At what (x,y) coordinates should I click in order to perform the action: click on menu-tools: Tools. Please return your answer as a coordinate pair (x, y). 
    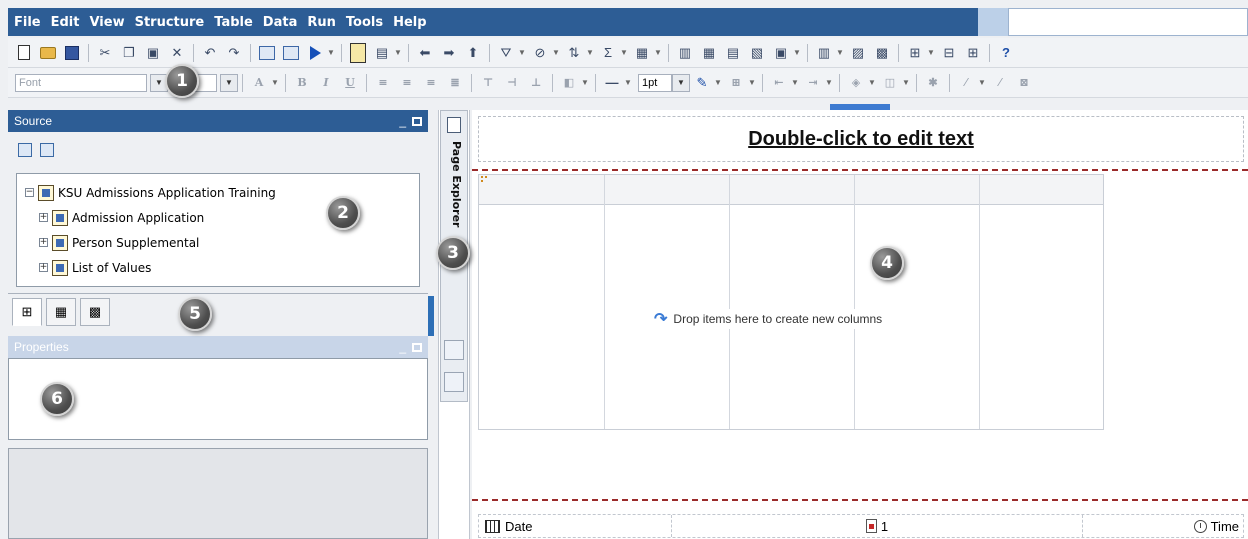
    Looking at the image, I should click on (364, 22).